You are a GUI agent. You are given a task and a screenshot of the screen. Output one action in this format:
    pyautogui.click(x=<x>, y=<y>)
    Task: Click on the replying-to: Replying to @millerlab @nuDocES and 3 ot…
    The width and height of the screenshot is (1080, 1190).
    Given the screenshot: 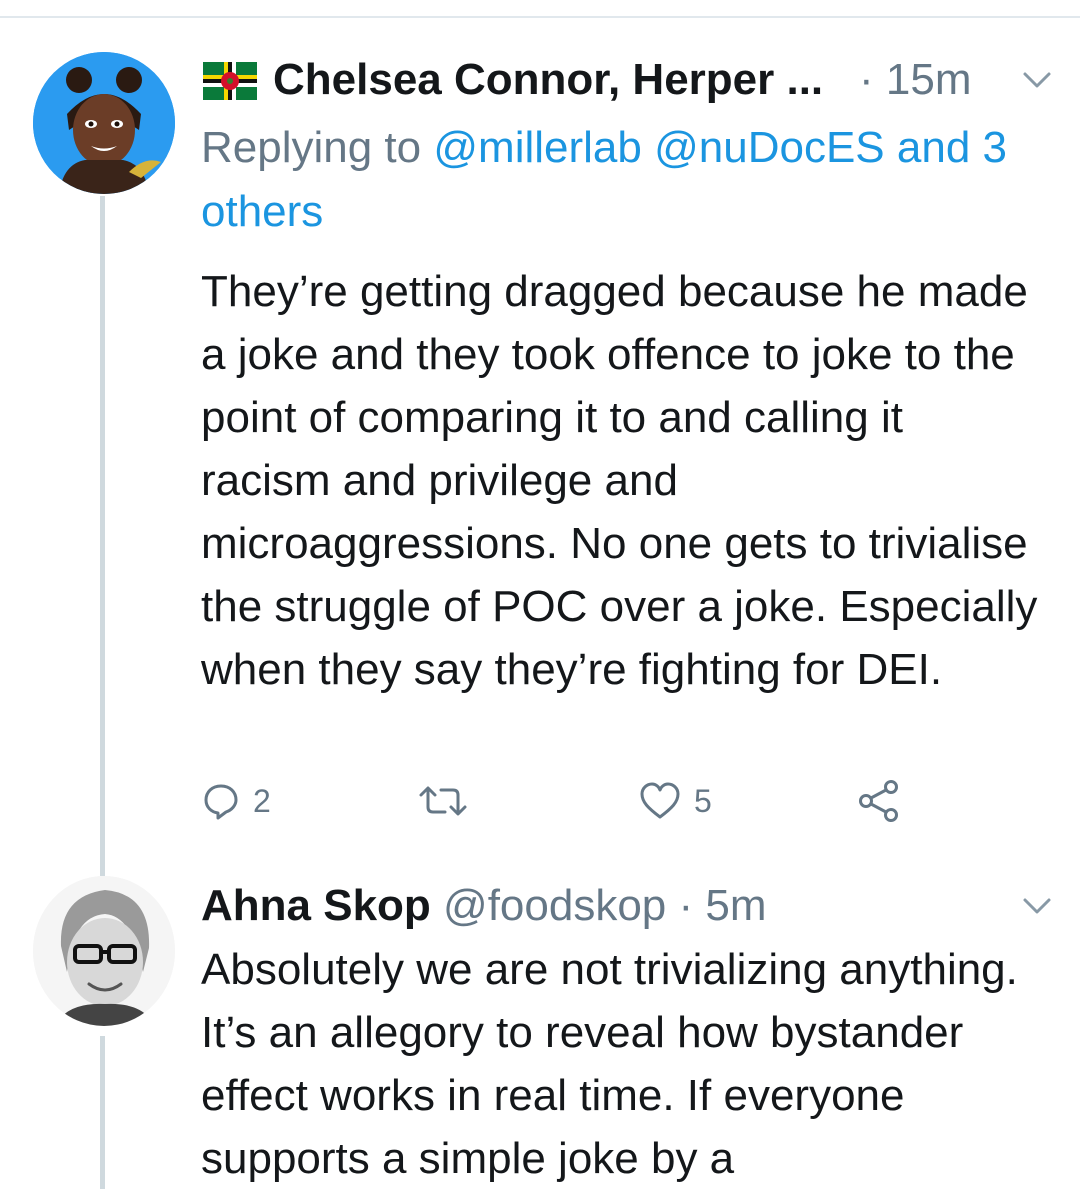 What is the action you would take?
    pyautogui.click(x=616, y=180)
    